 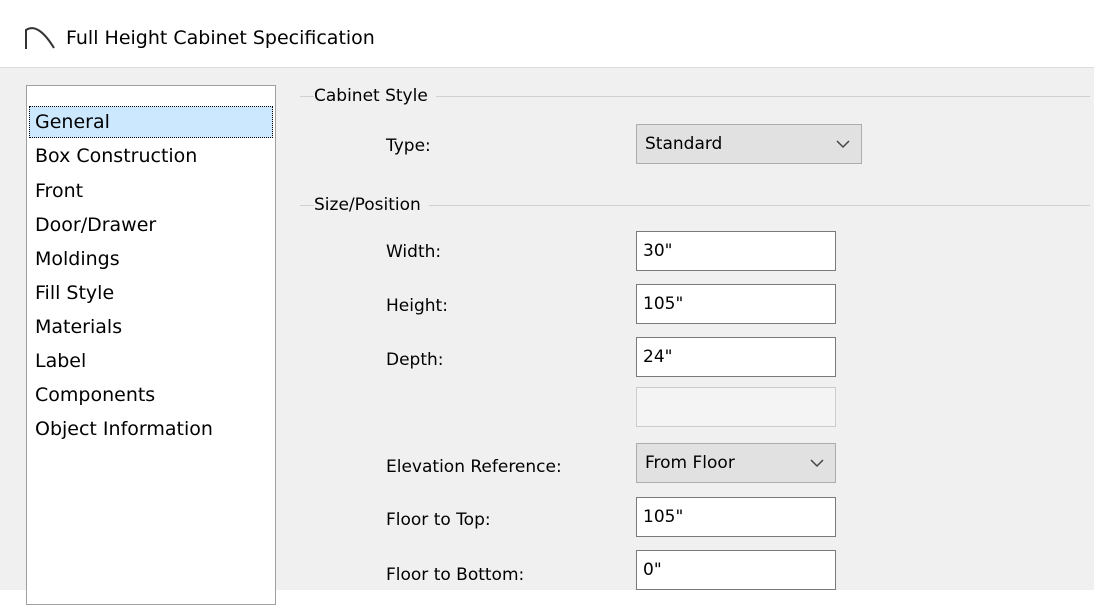 What do you see at coordinates (749, 144) in the screenshot?
I see `type-dropdown: Standard` at bounding box center [749, 144].